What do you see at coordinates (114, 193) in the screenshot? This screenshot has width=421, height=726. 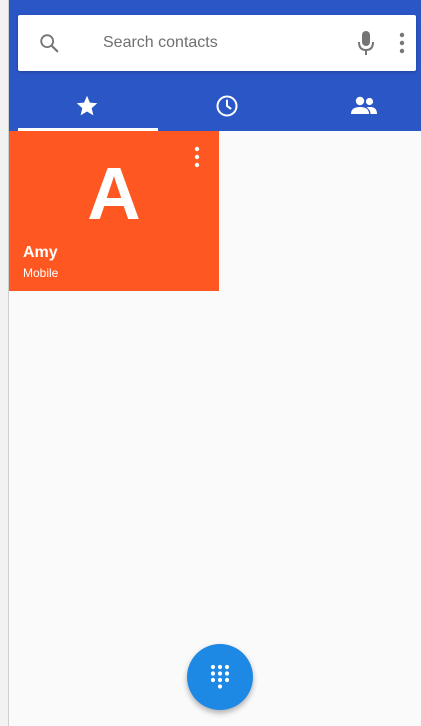 I see `contact-letter-avatar: A` at bounding box center [114, 193].